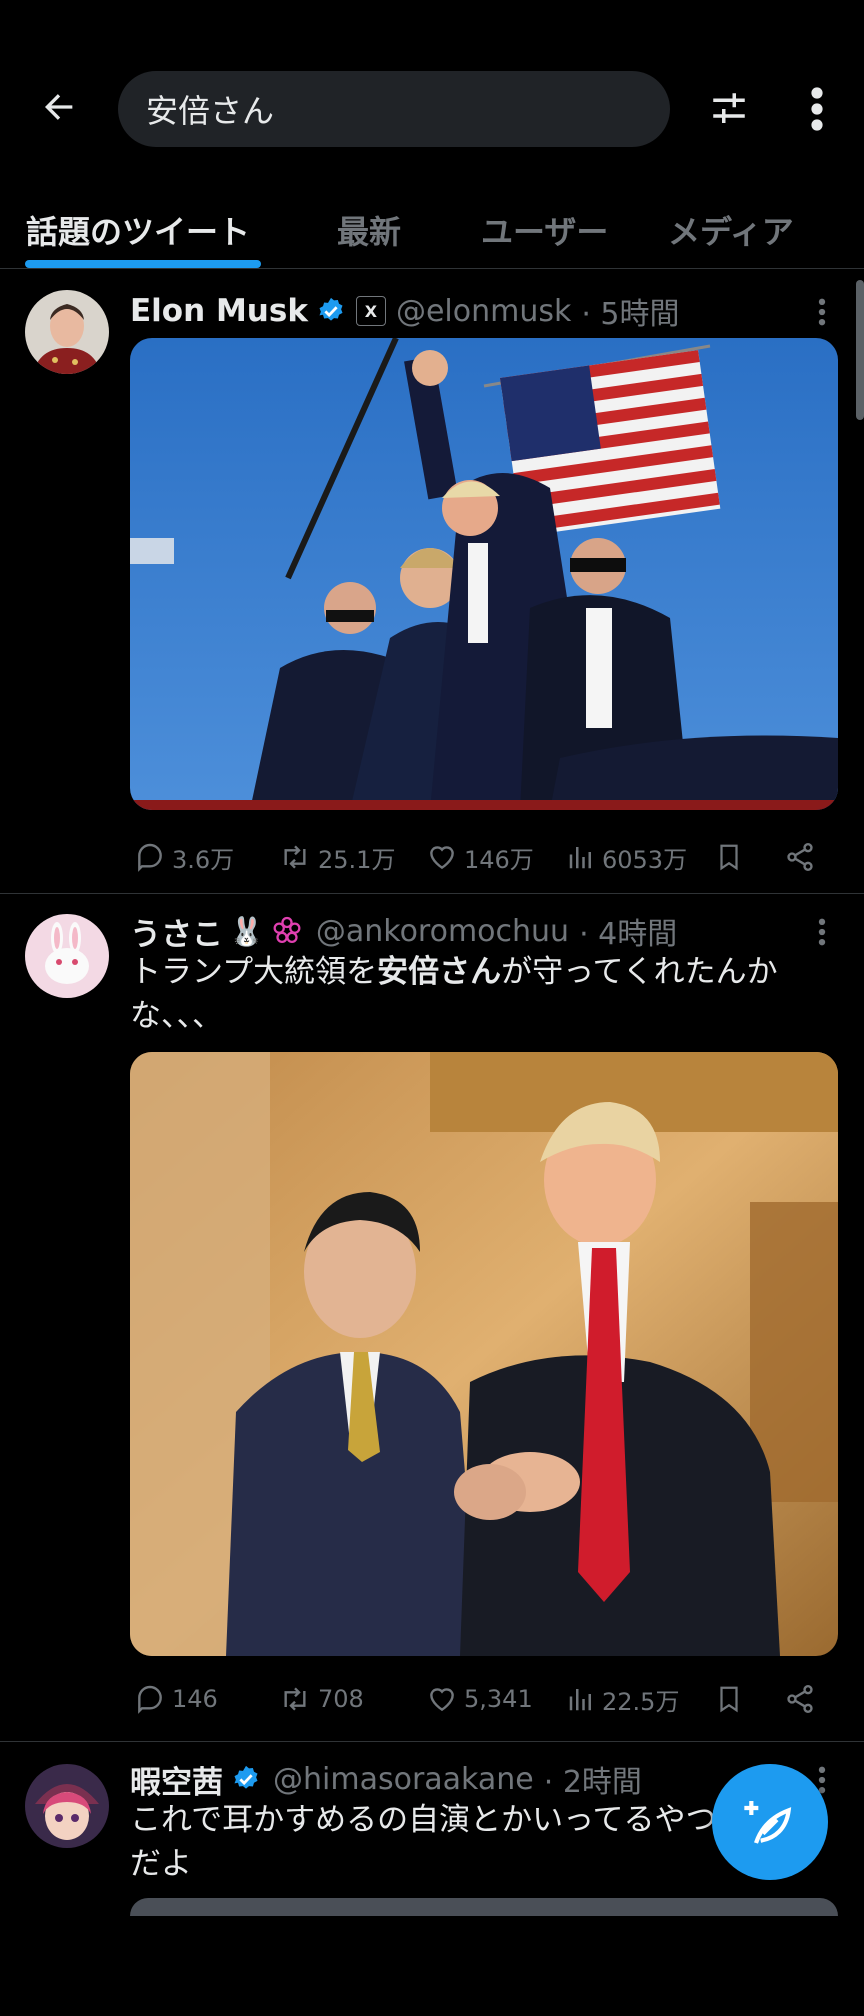 This screenshot has width=864, height=2016. I want to click on like-button: 5,341, so click(479, 1699).